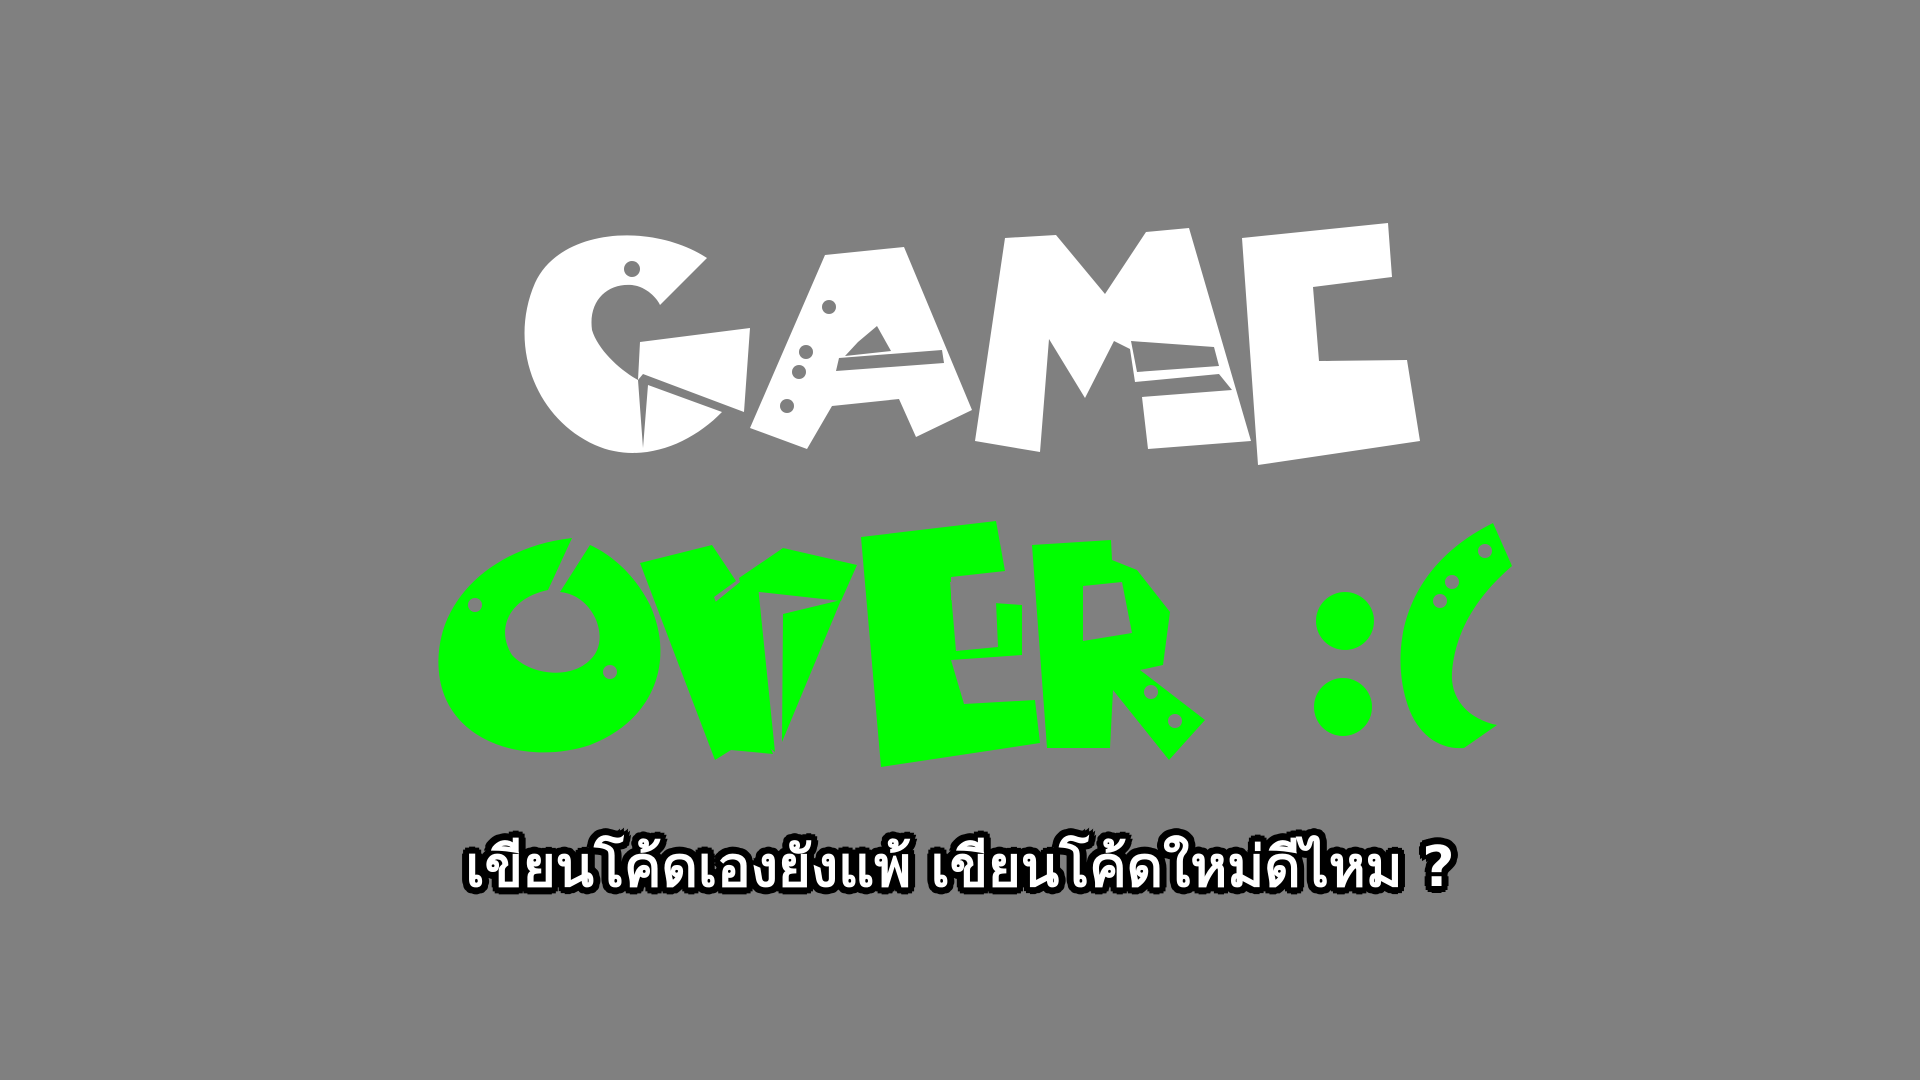  Describe the element at coordinates (1344, 664) in the screenshot. I see `colon-symbol` at that location.